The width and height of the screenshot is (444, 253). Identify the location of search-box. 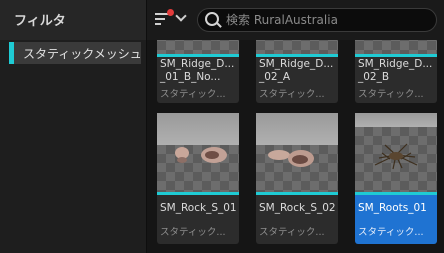
(317, 20).